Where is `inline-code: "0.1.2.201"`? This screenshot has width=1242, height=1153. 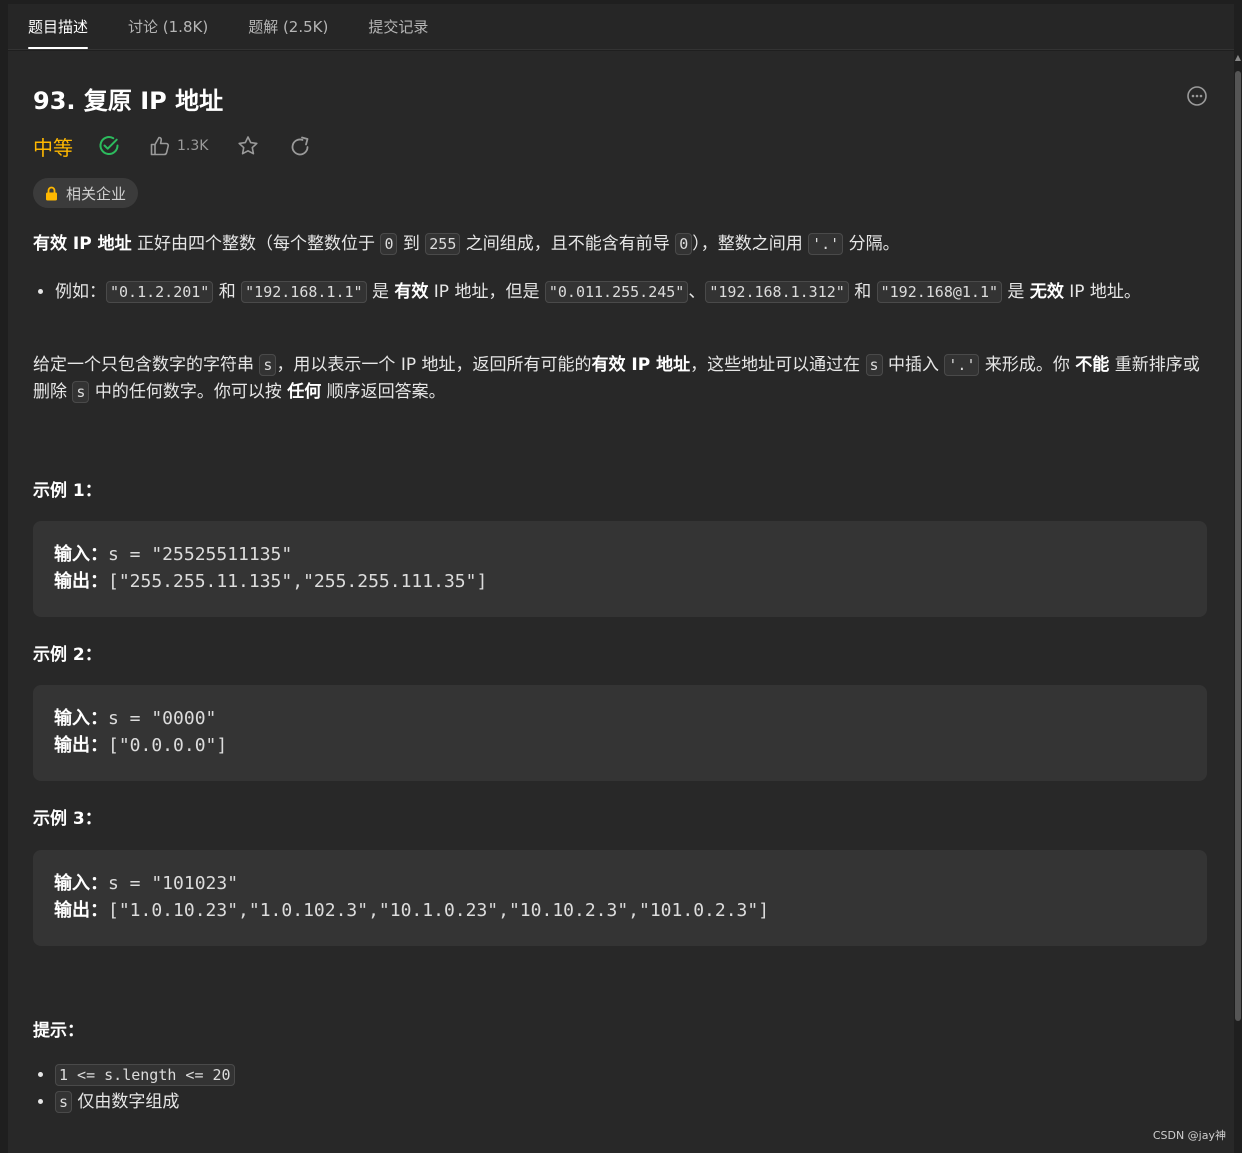 inline-code: "0.1.2.201" is located at coordinates (160, 292).